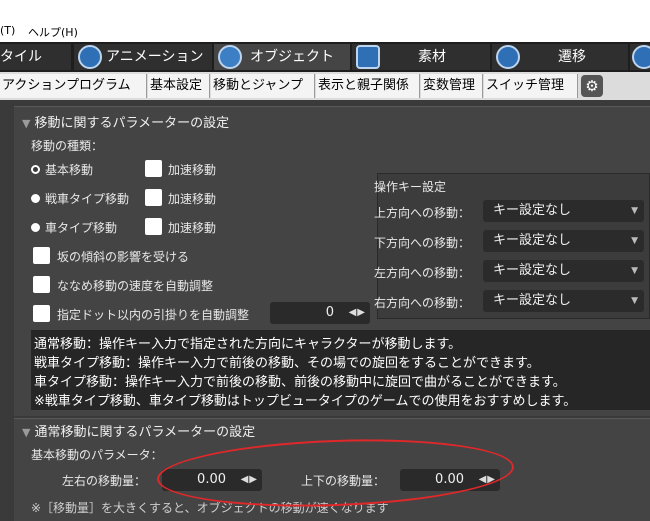  Describe the element at coordinates (192, 170) in the screenshot. I see `accel-label-basic: 加速移動` at that location.